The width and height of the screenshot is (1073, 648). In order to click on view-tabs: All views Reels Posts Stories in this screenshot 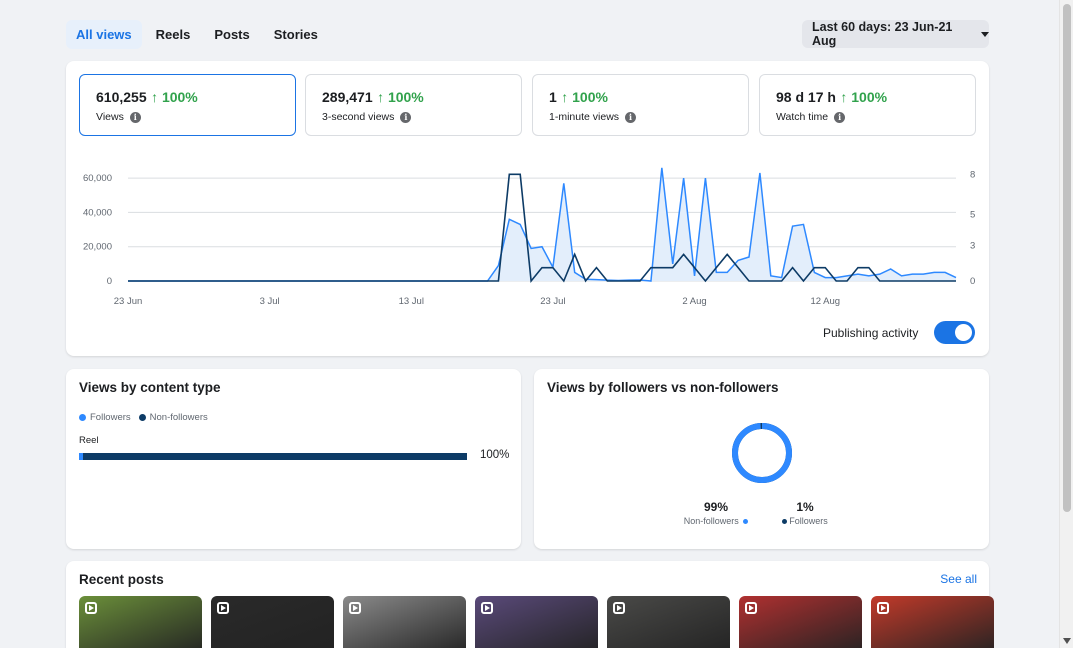, I will do `click(197, 34)`.